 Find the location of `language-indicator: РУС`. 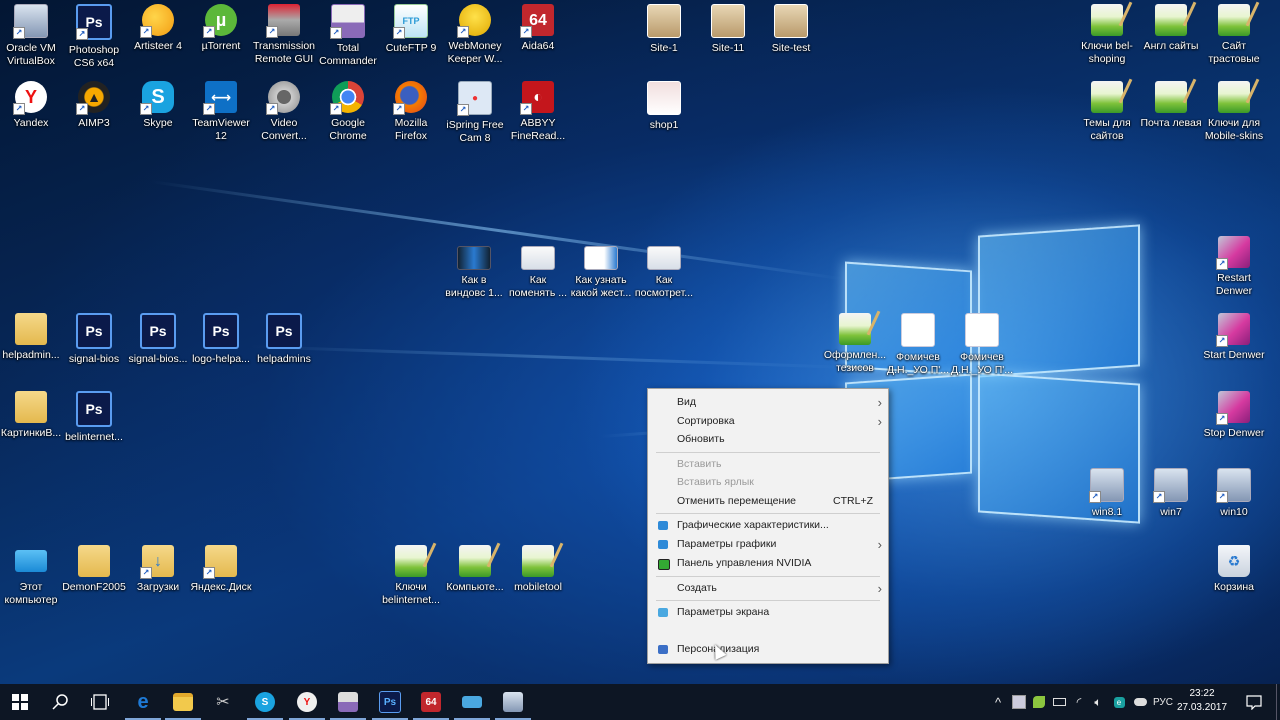

language-indicator: РУС is located at coordinates (1163, 702).